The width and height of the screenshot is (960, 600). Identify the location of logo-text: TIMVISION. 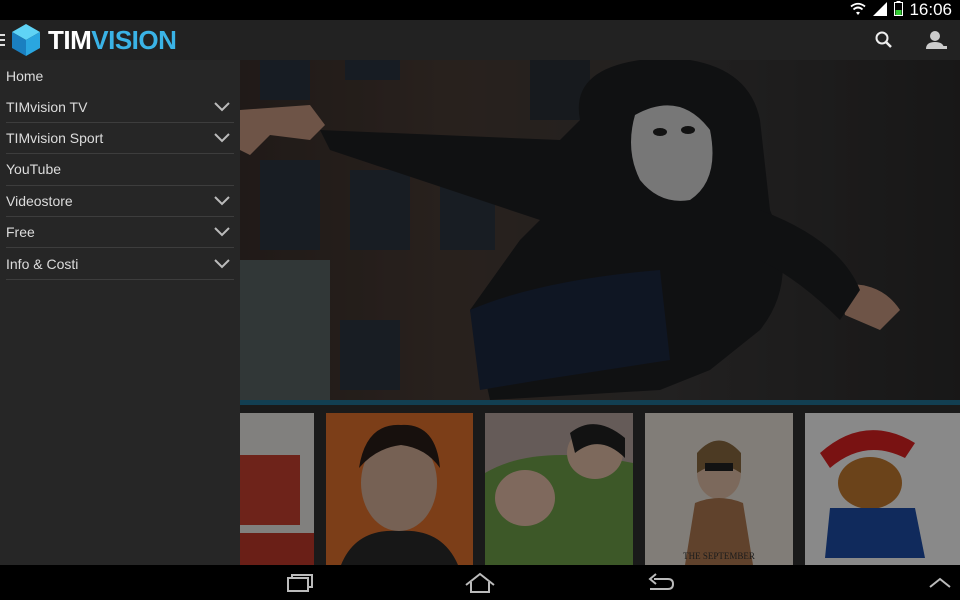
(112, 39).